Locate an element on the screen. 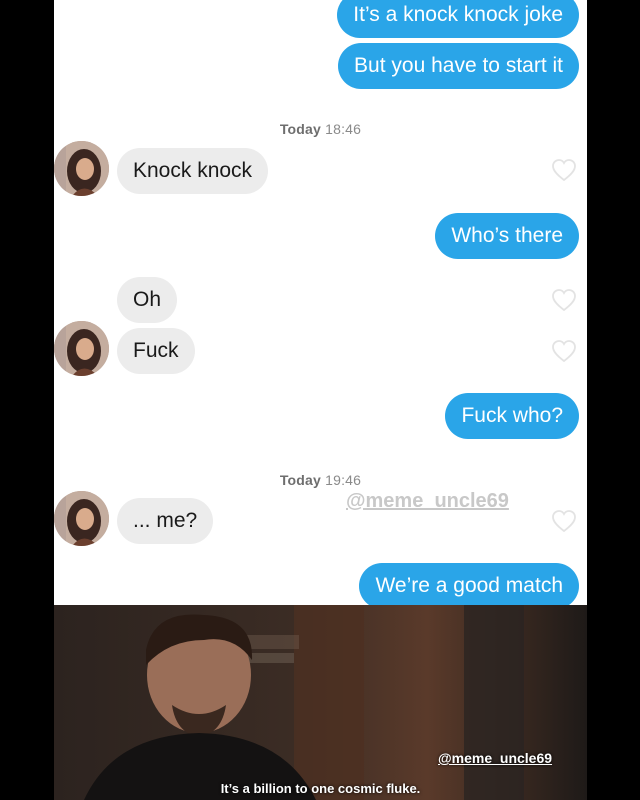 The width and height of the screenshot is (640, 800). message-text: But you have to start it is located at coordinates (458, 65).